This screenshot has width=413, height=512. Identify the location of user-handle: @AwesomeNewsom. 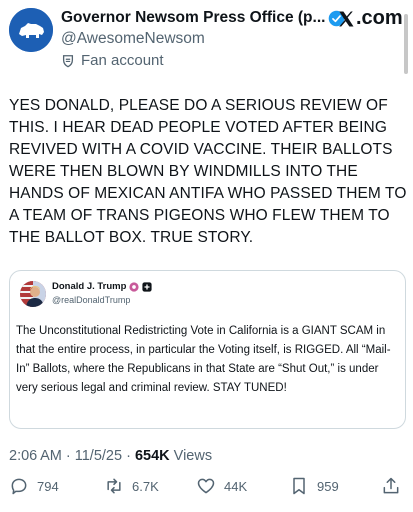
(133, 39).